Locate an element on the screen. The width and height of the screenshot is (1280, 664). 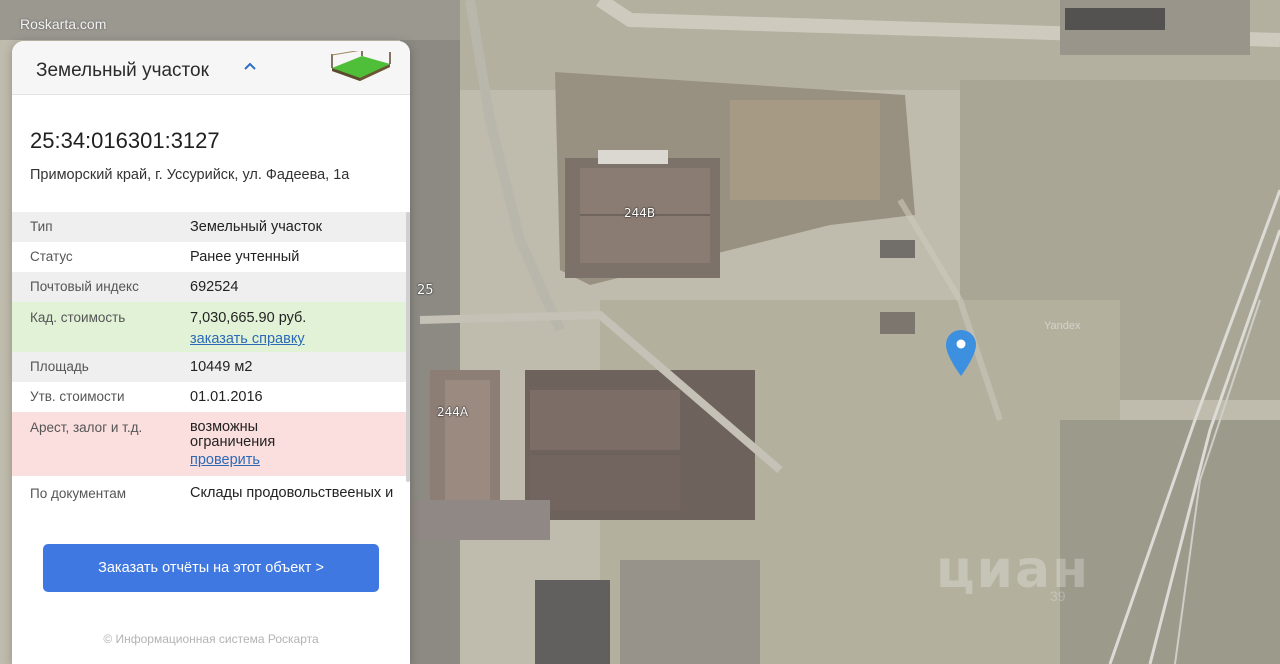
land-plot-icon is located at coordinates (361, 66).